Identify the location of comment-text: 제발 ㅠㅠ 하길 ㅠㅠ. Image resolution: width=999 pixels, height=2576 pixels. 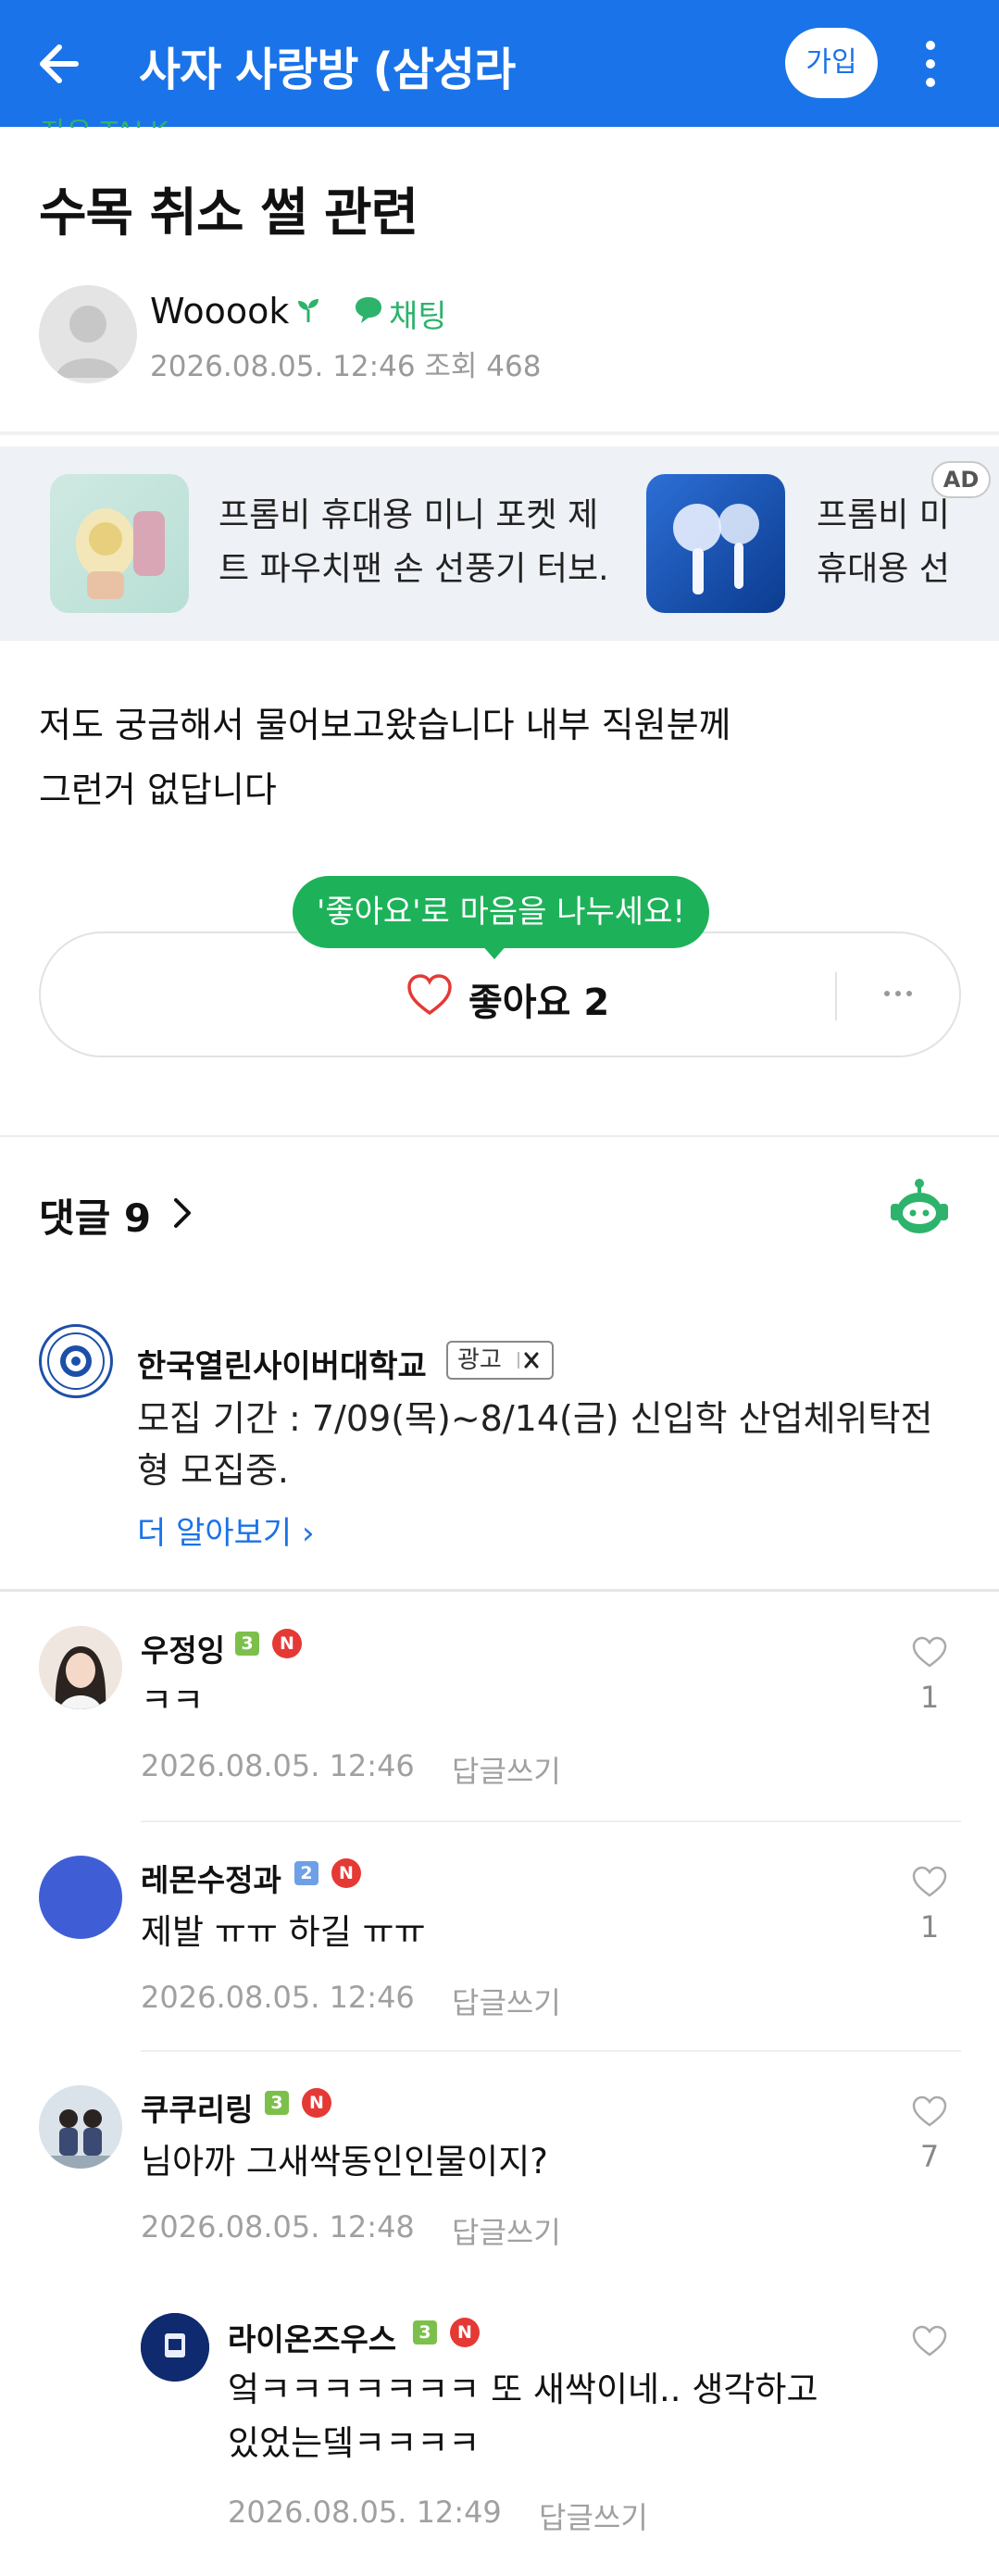
(283, 1932).